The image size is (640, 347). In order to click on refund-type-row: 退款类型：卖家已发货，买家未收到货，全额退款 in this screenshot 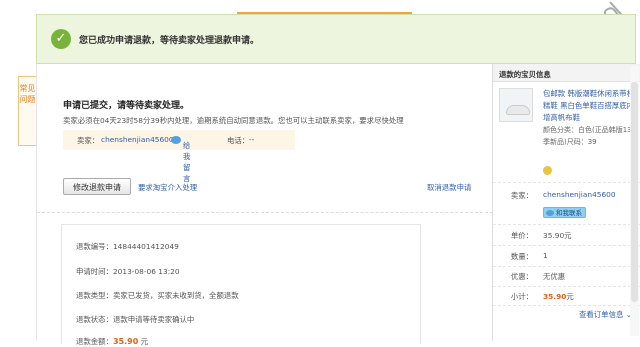, I will do `click(157, 295)`.